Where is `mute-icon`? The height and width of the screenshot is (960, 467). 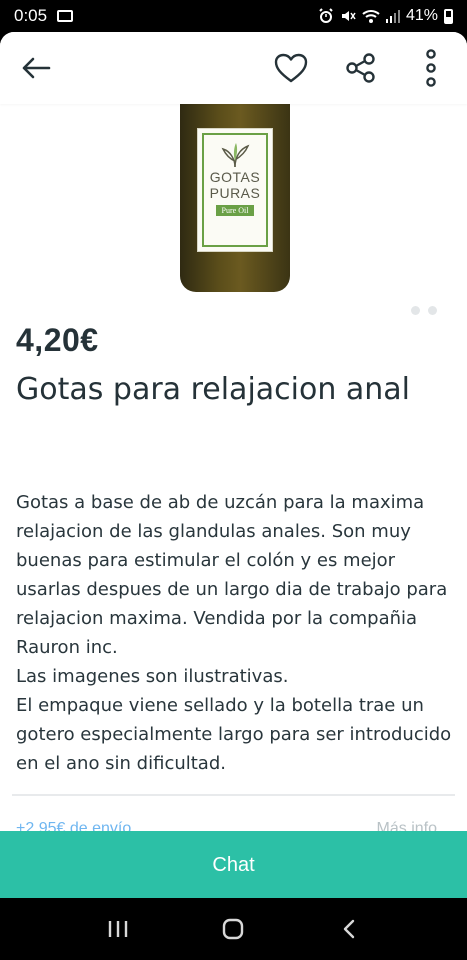
mute-icon is located at coordinates (348, 16).